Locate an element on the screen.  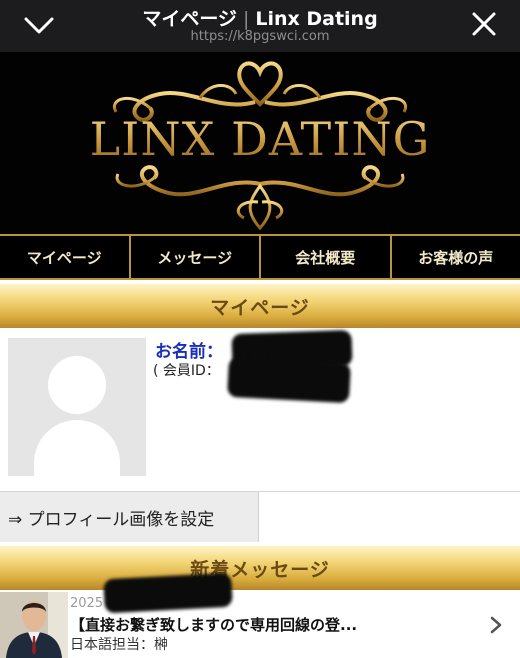
logo-text: LINX DATING is located at coordinates (260, 139).